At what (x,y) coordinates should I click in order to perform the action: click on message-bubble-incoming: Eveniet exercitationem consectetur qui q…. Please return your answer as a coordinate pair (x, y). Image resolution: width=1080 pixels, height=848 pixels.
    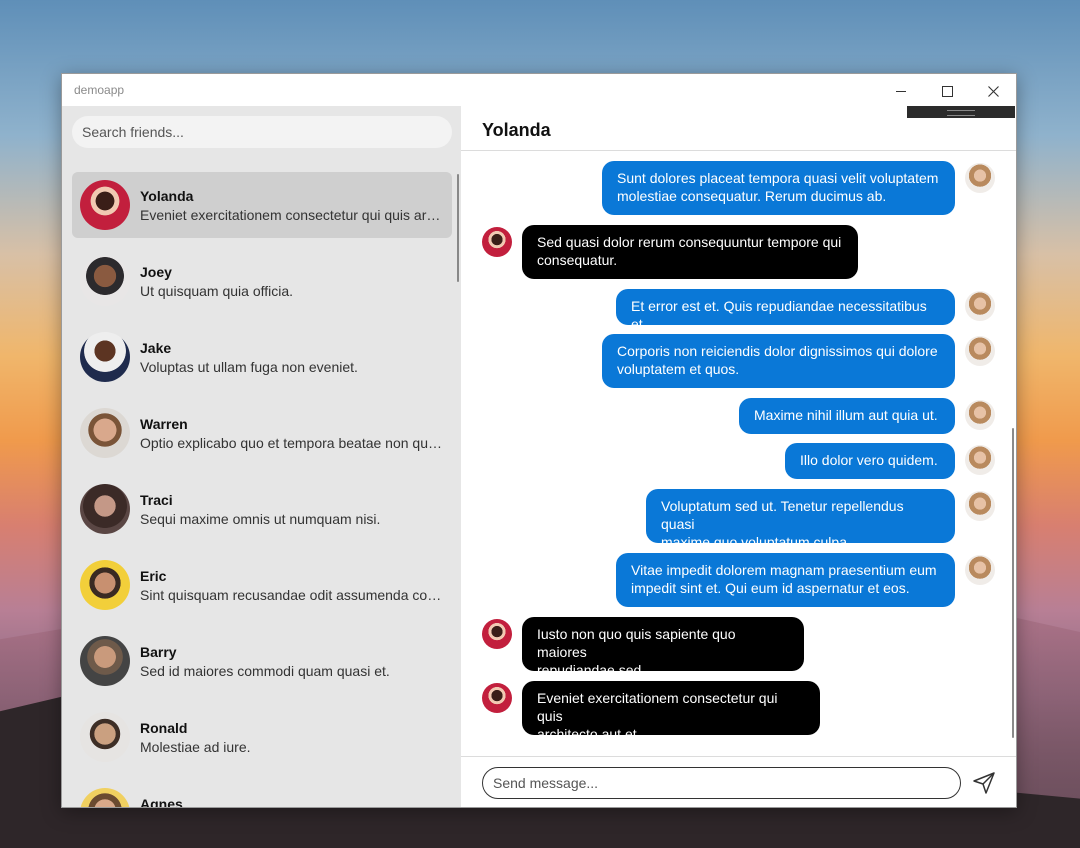
    Looking at the image, I should click on (671, 711).